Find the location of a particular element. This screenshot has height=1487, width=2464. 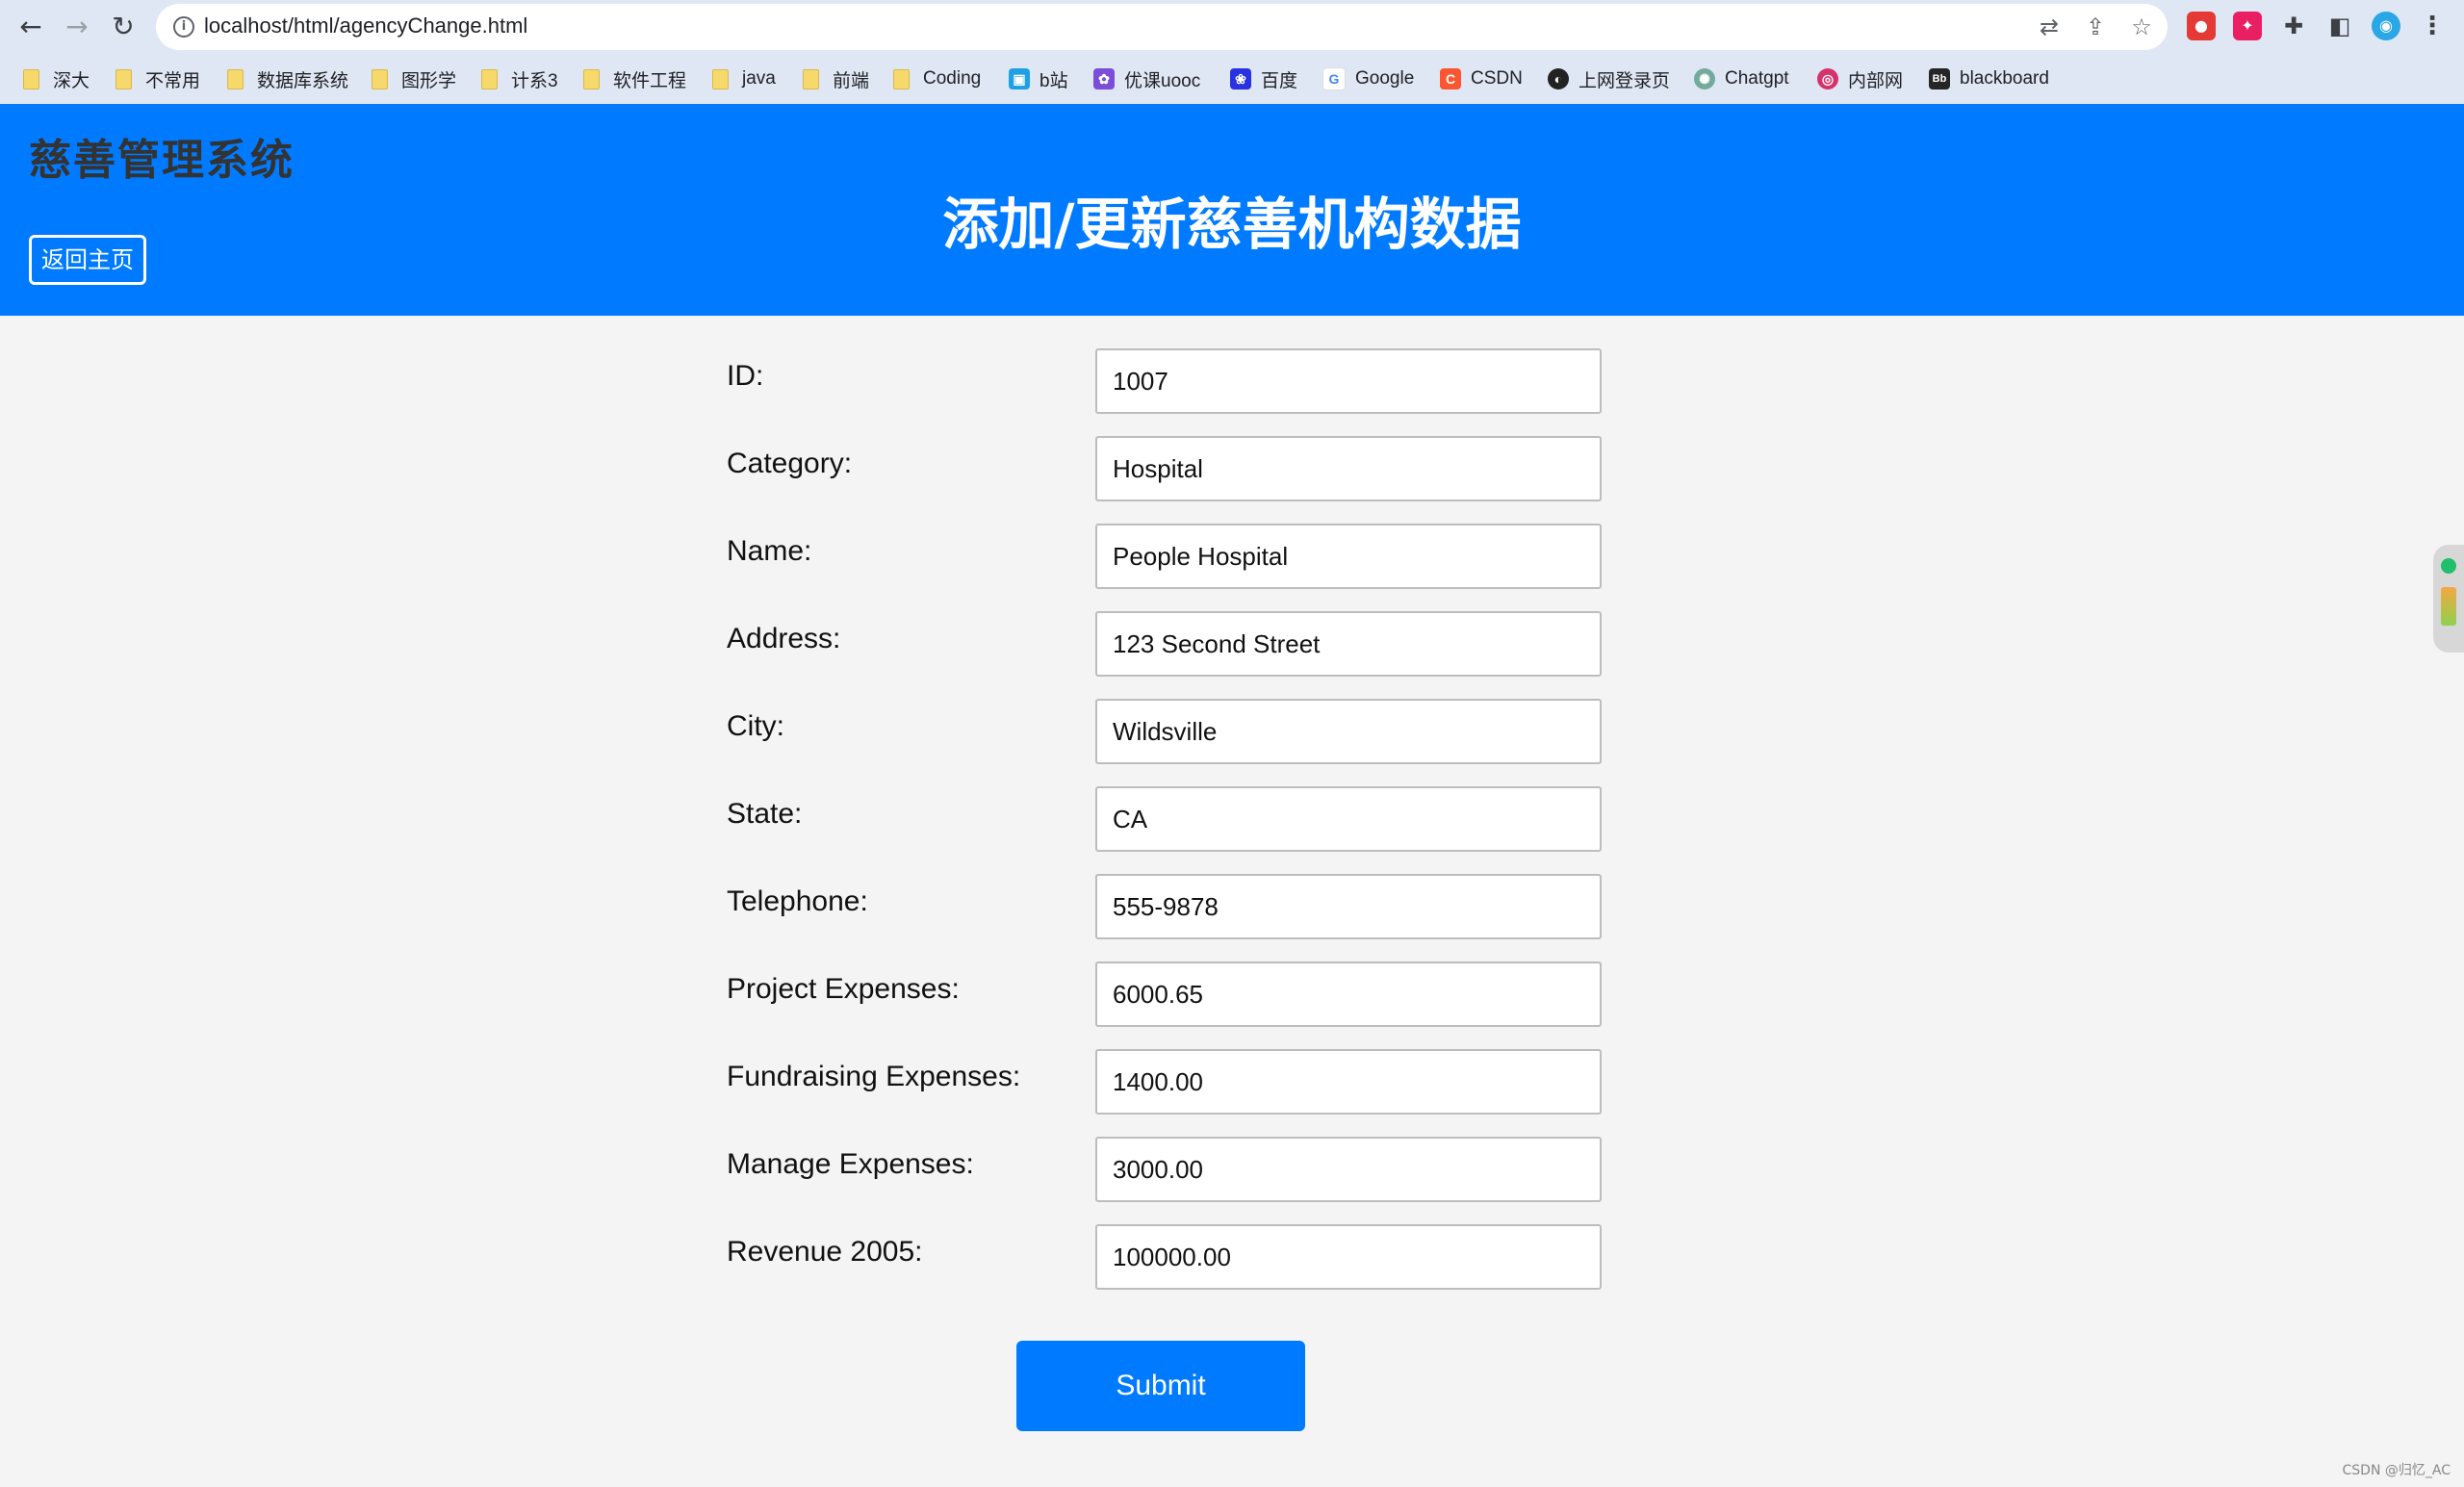

city-label: City: is located at coordinates (755, 726).